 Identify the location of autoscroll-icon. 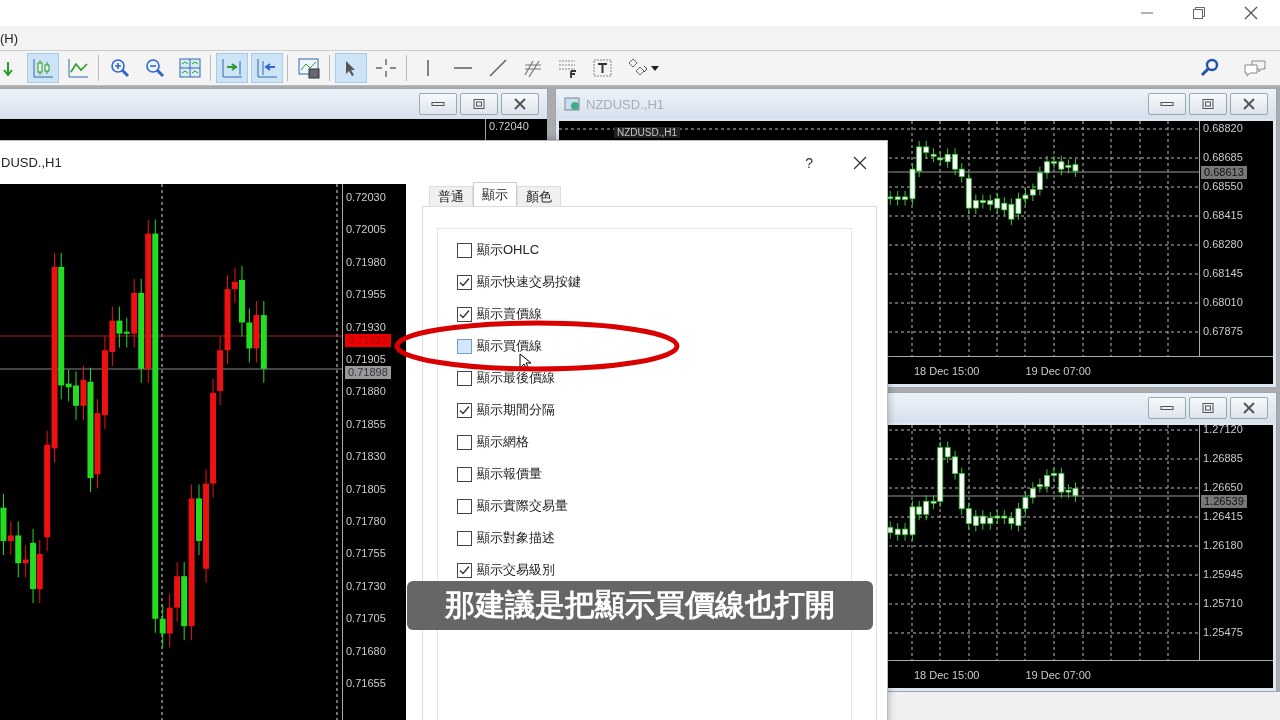
(231, 68).